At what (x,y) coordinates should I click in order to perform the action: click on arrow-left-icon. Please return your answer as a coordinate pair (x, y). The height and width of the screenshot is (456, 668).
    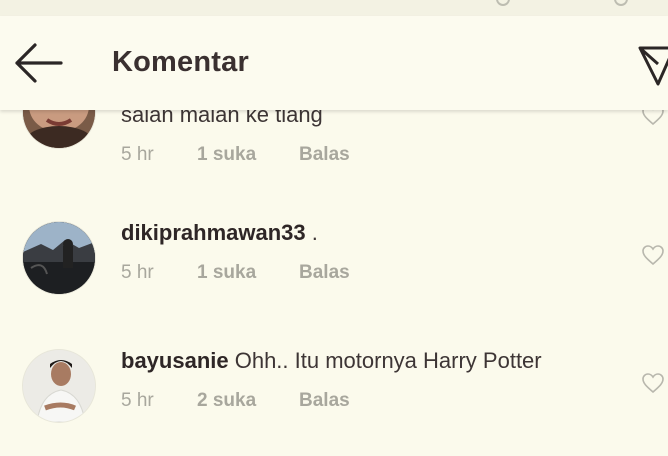
    Looking at the image, I should click on (39, 63).